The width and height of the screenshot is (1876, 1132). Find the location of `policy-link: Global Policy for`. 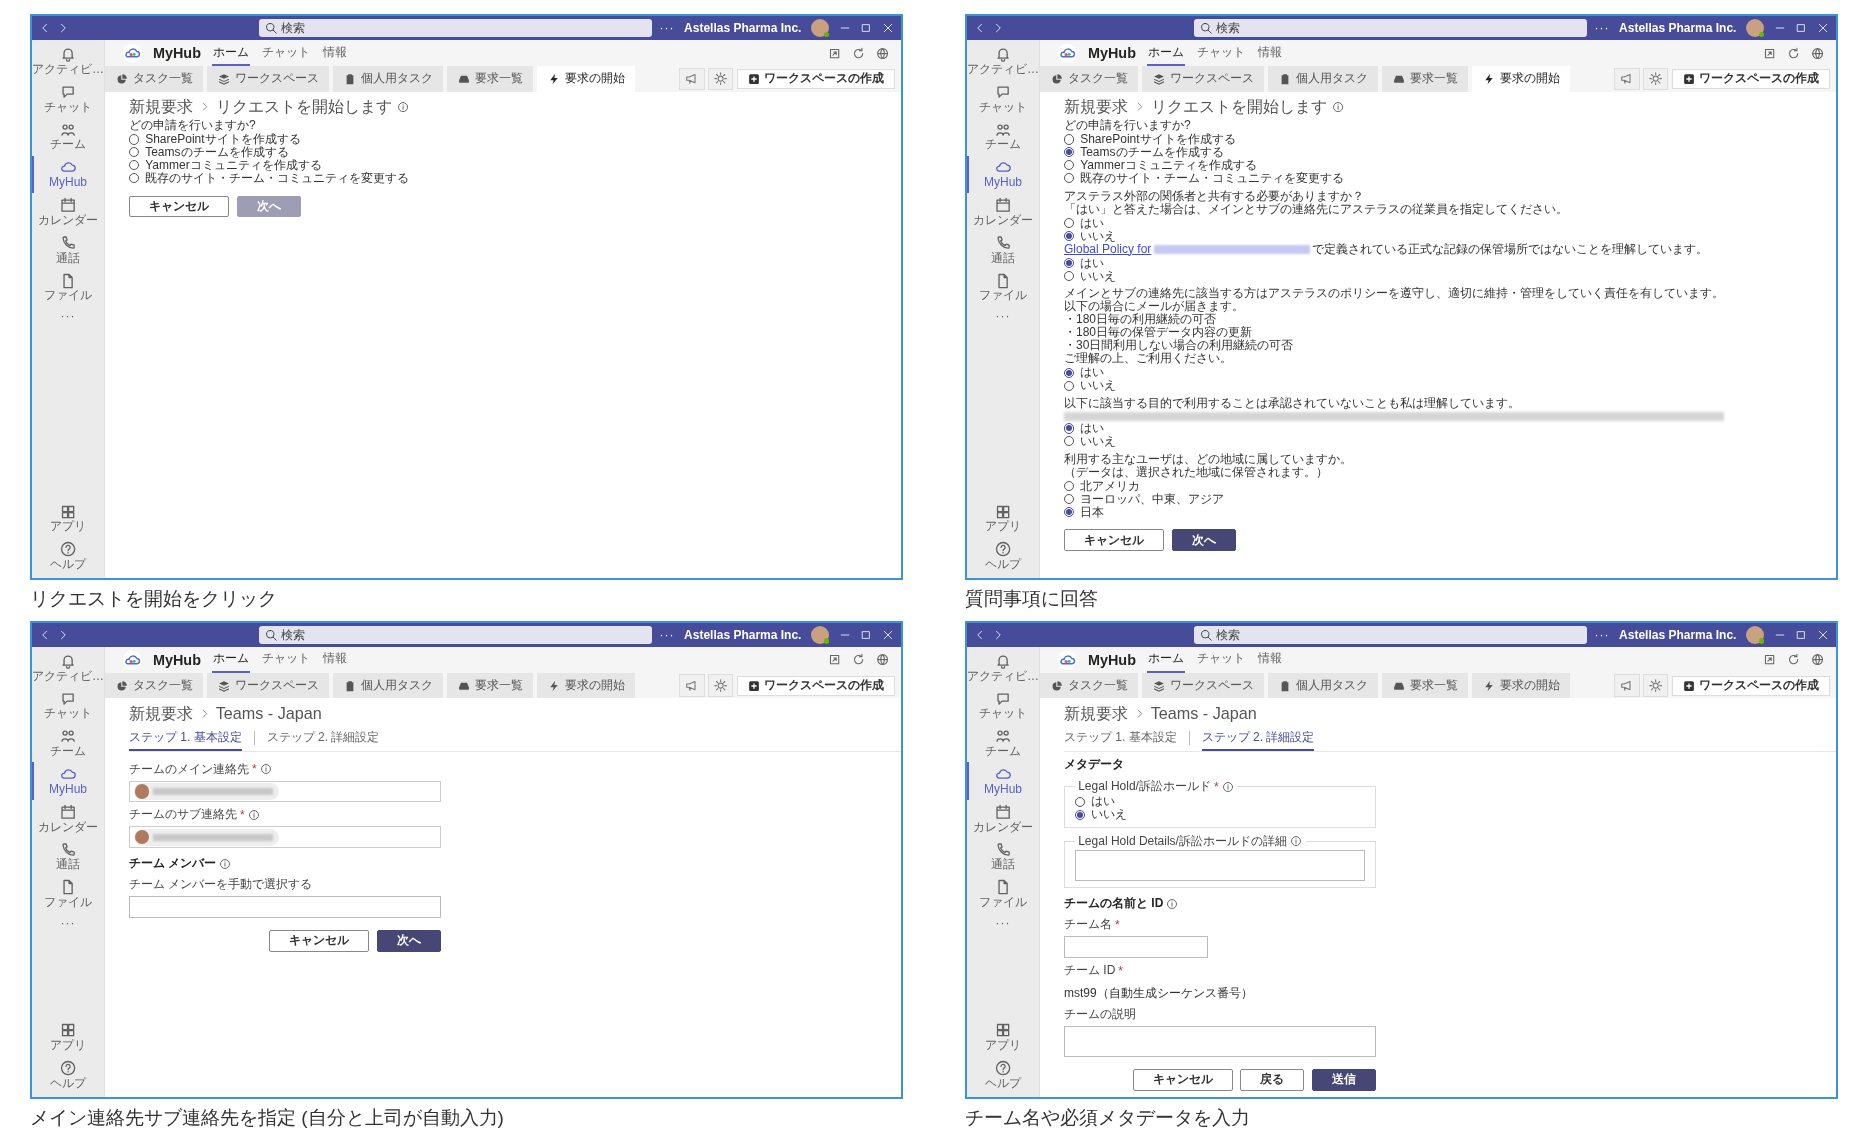

policy-link: Global Policy for is located at coordinates (1108, 248).